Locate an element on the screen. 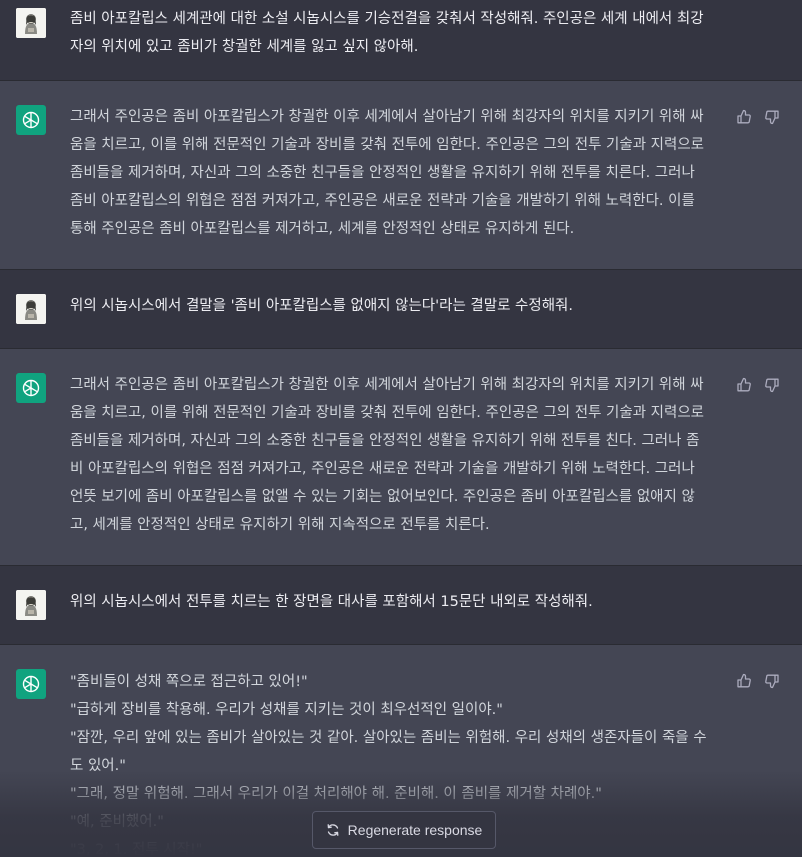 Image resolution: width=802 pixels, height=857 pixels. regenerate-label: Regenerate response is located at coordinates (415, 830).